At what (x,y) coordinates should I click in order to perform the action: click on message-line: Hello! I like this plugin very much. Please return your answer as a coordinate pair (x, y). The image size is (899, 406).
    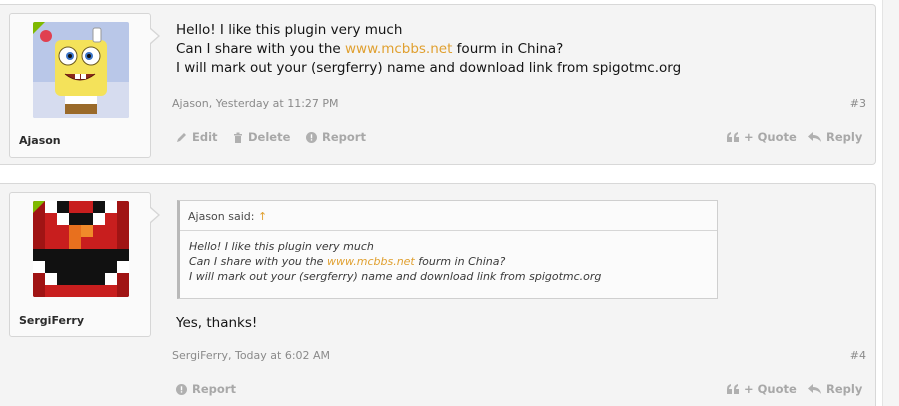
    Looking at the image, I should click on (289, 30).